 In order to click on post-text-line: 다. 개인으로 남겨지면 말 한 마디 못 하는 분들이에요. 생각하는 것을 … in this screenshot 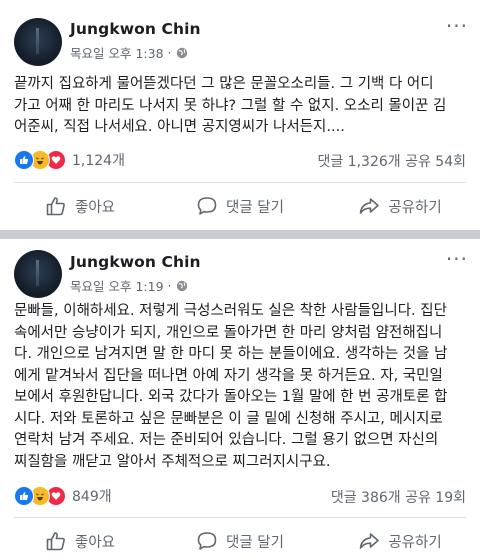, I will do `click(231, 354)`.